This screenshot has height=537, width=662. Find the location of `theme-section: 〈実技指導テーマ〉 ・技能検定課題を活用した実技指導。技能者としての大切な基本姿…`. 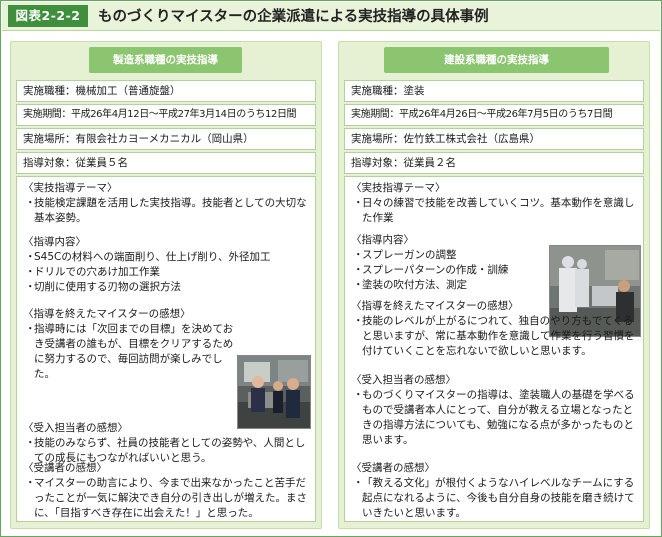

theme-section: 〈実技指導テーマ〉 ・技能検定課題を活用した実技指導。技能者としての大切な基本姿… is located at coordinates (168, 203).